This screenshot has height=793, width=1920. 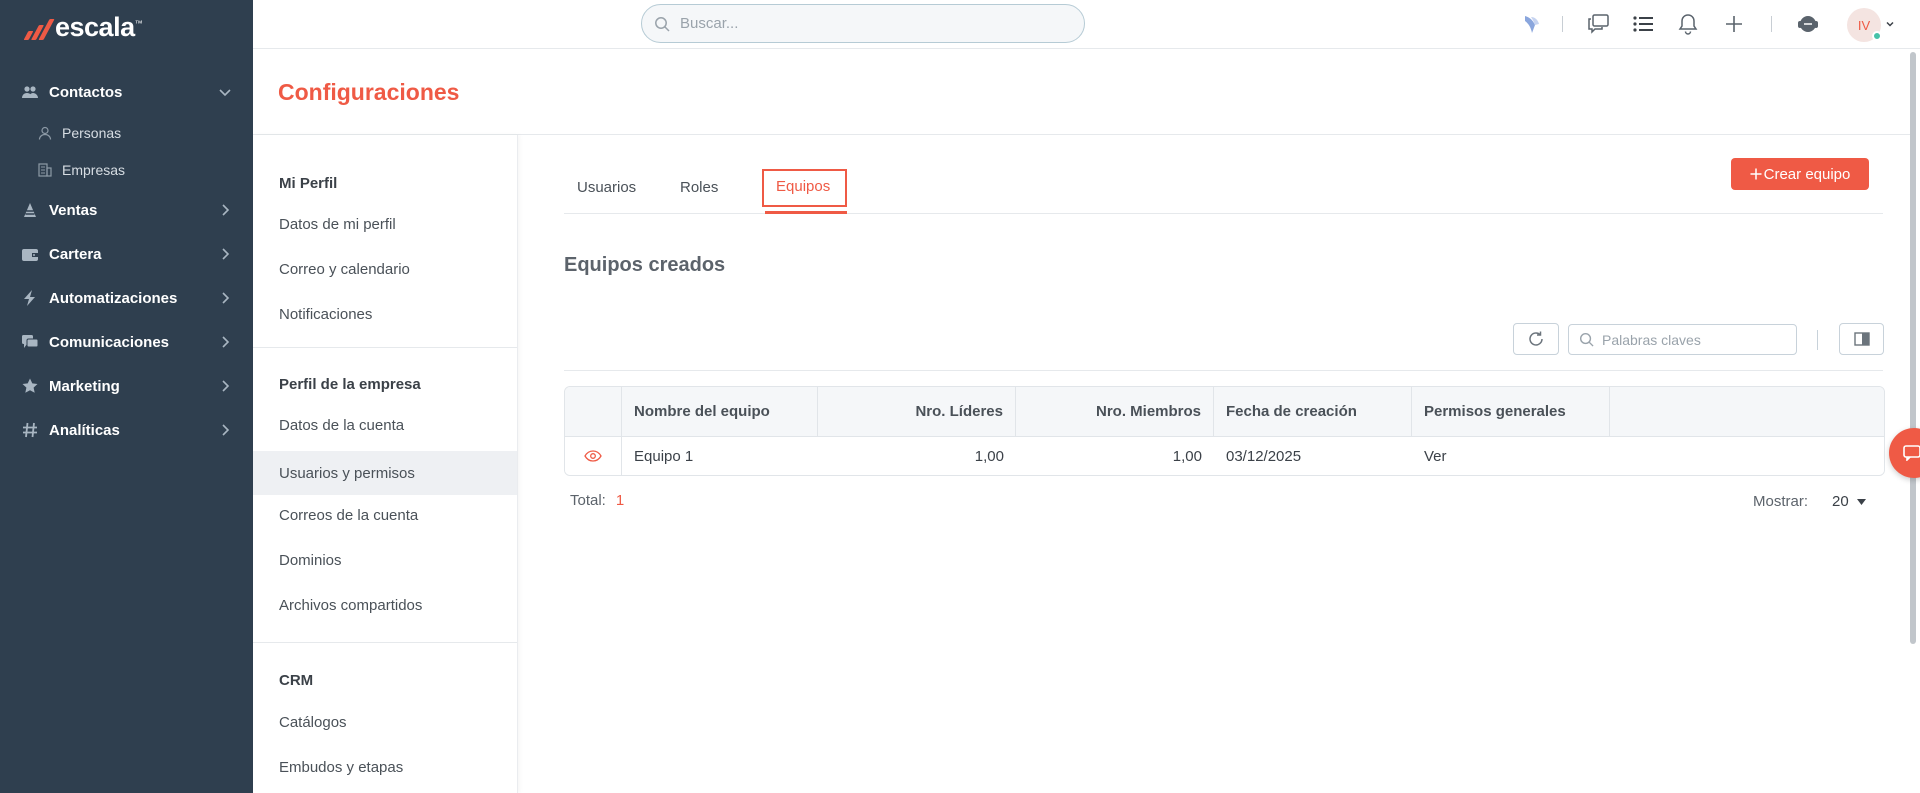 I want to click on total-count: Total: 1, so click(x=597, y=500).